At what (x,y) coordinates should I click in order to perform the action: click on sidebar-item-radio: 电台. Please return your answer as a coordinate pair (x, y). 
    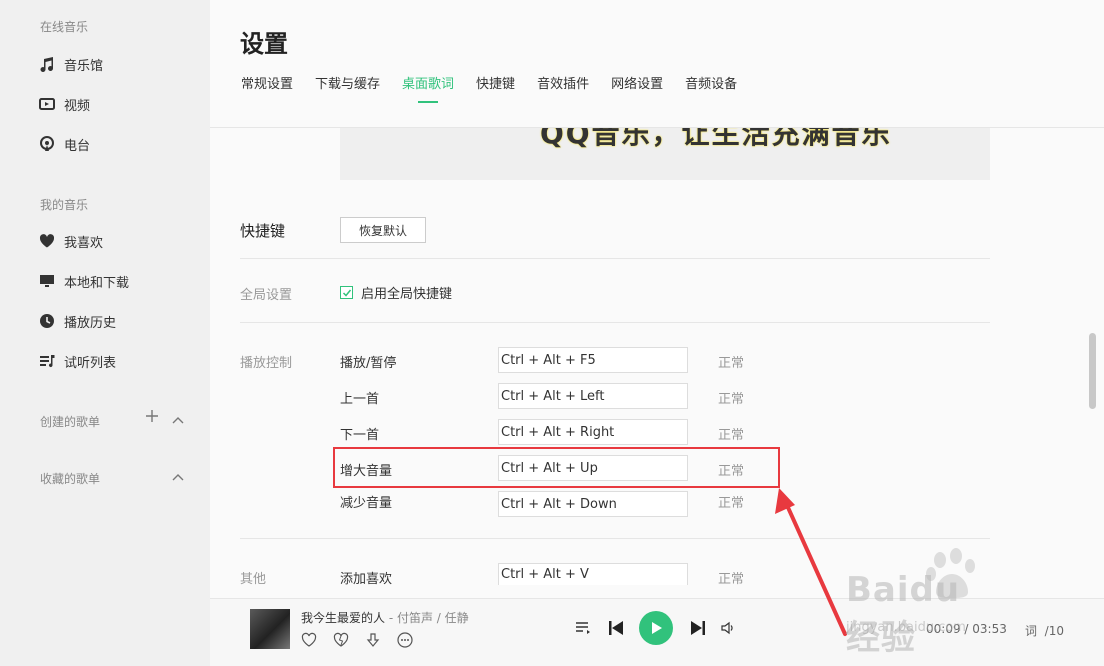
    Looking at the image, I should click on (64, 144).